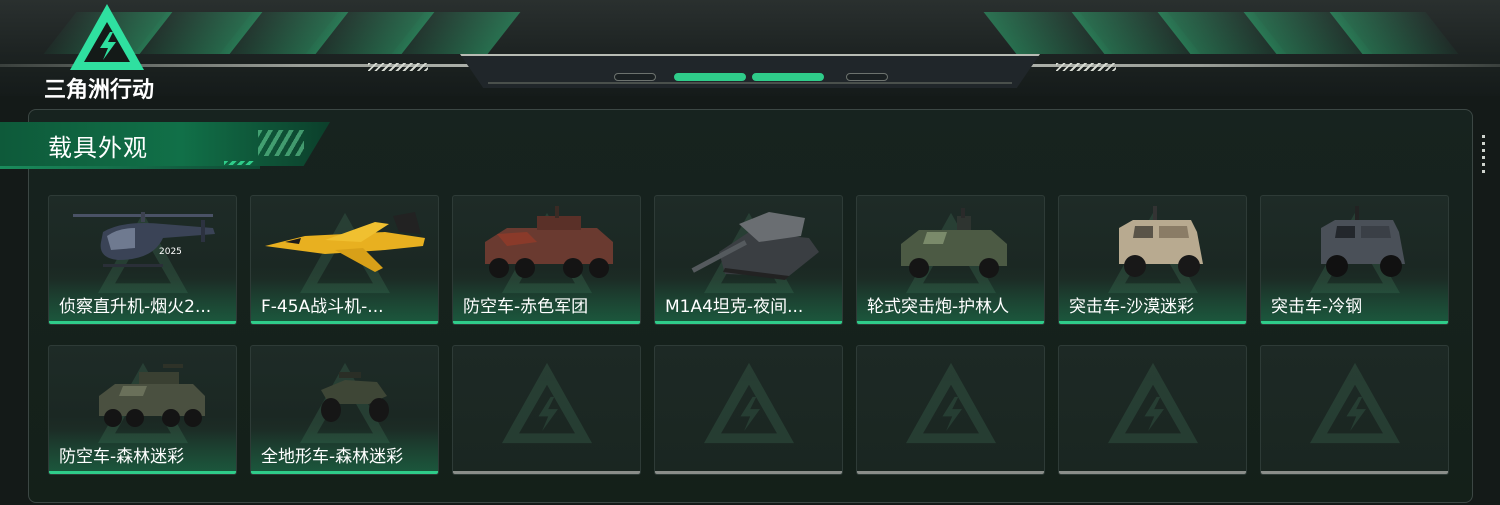 The width and height of the screenshot is (1500, 505). What do you see at coordinates (526, 307) in the screenshot?
I see `card-name: 防空车-赤色军团` at bounding box center [526, 307].